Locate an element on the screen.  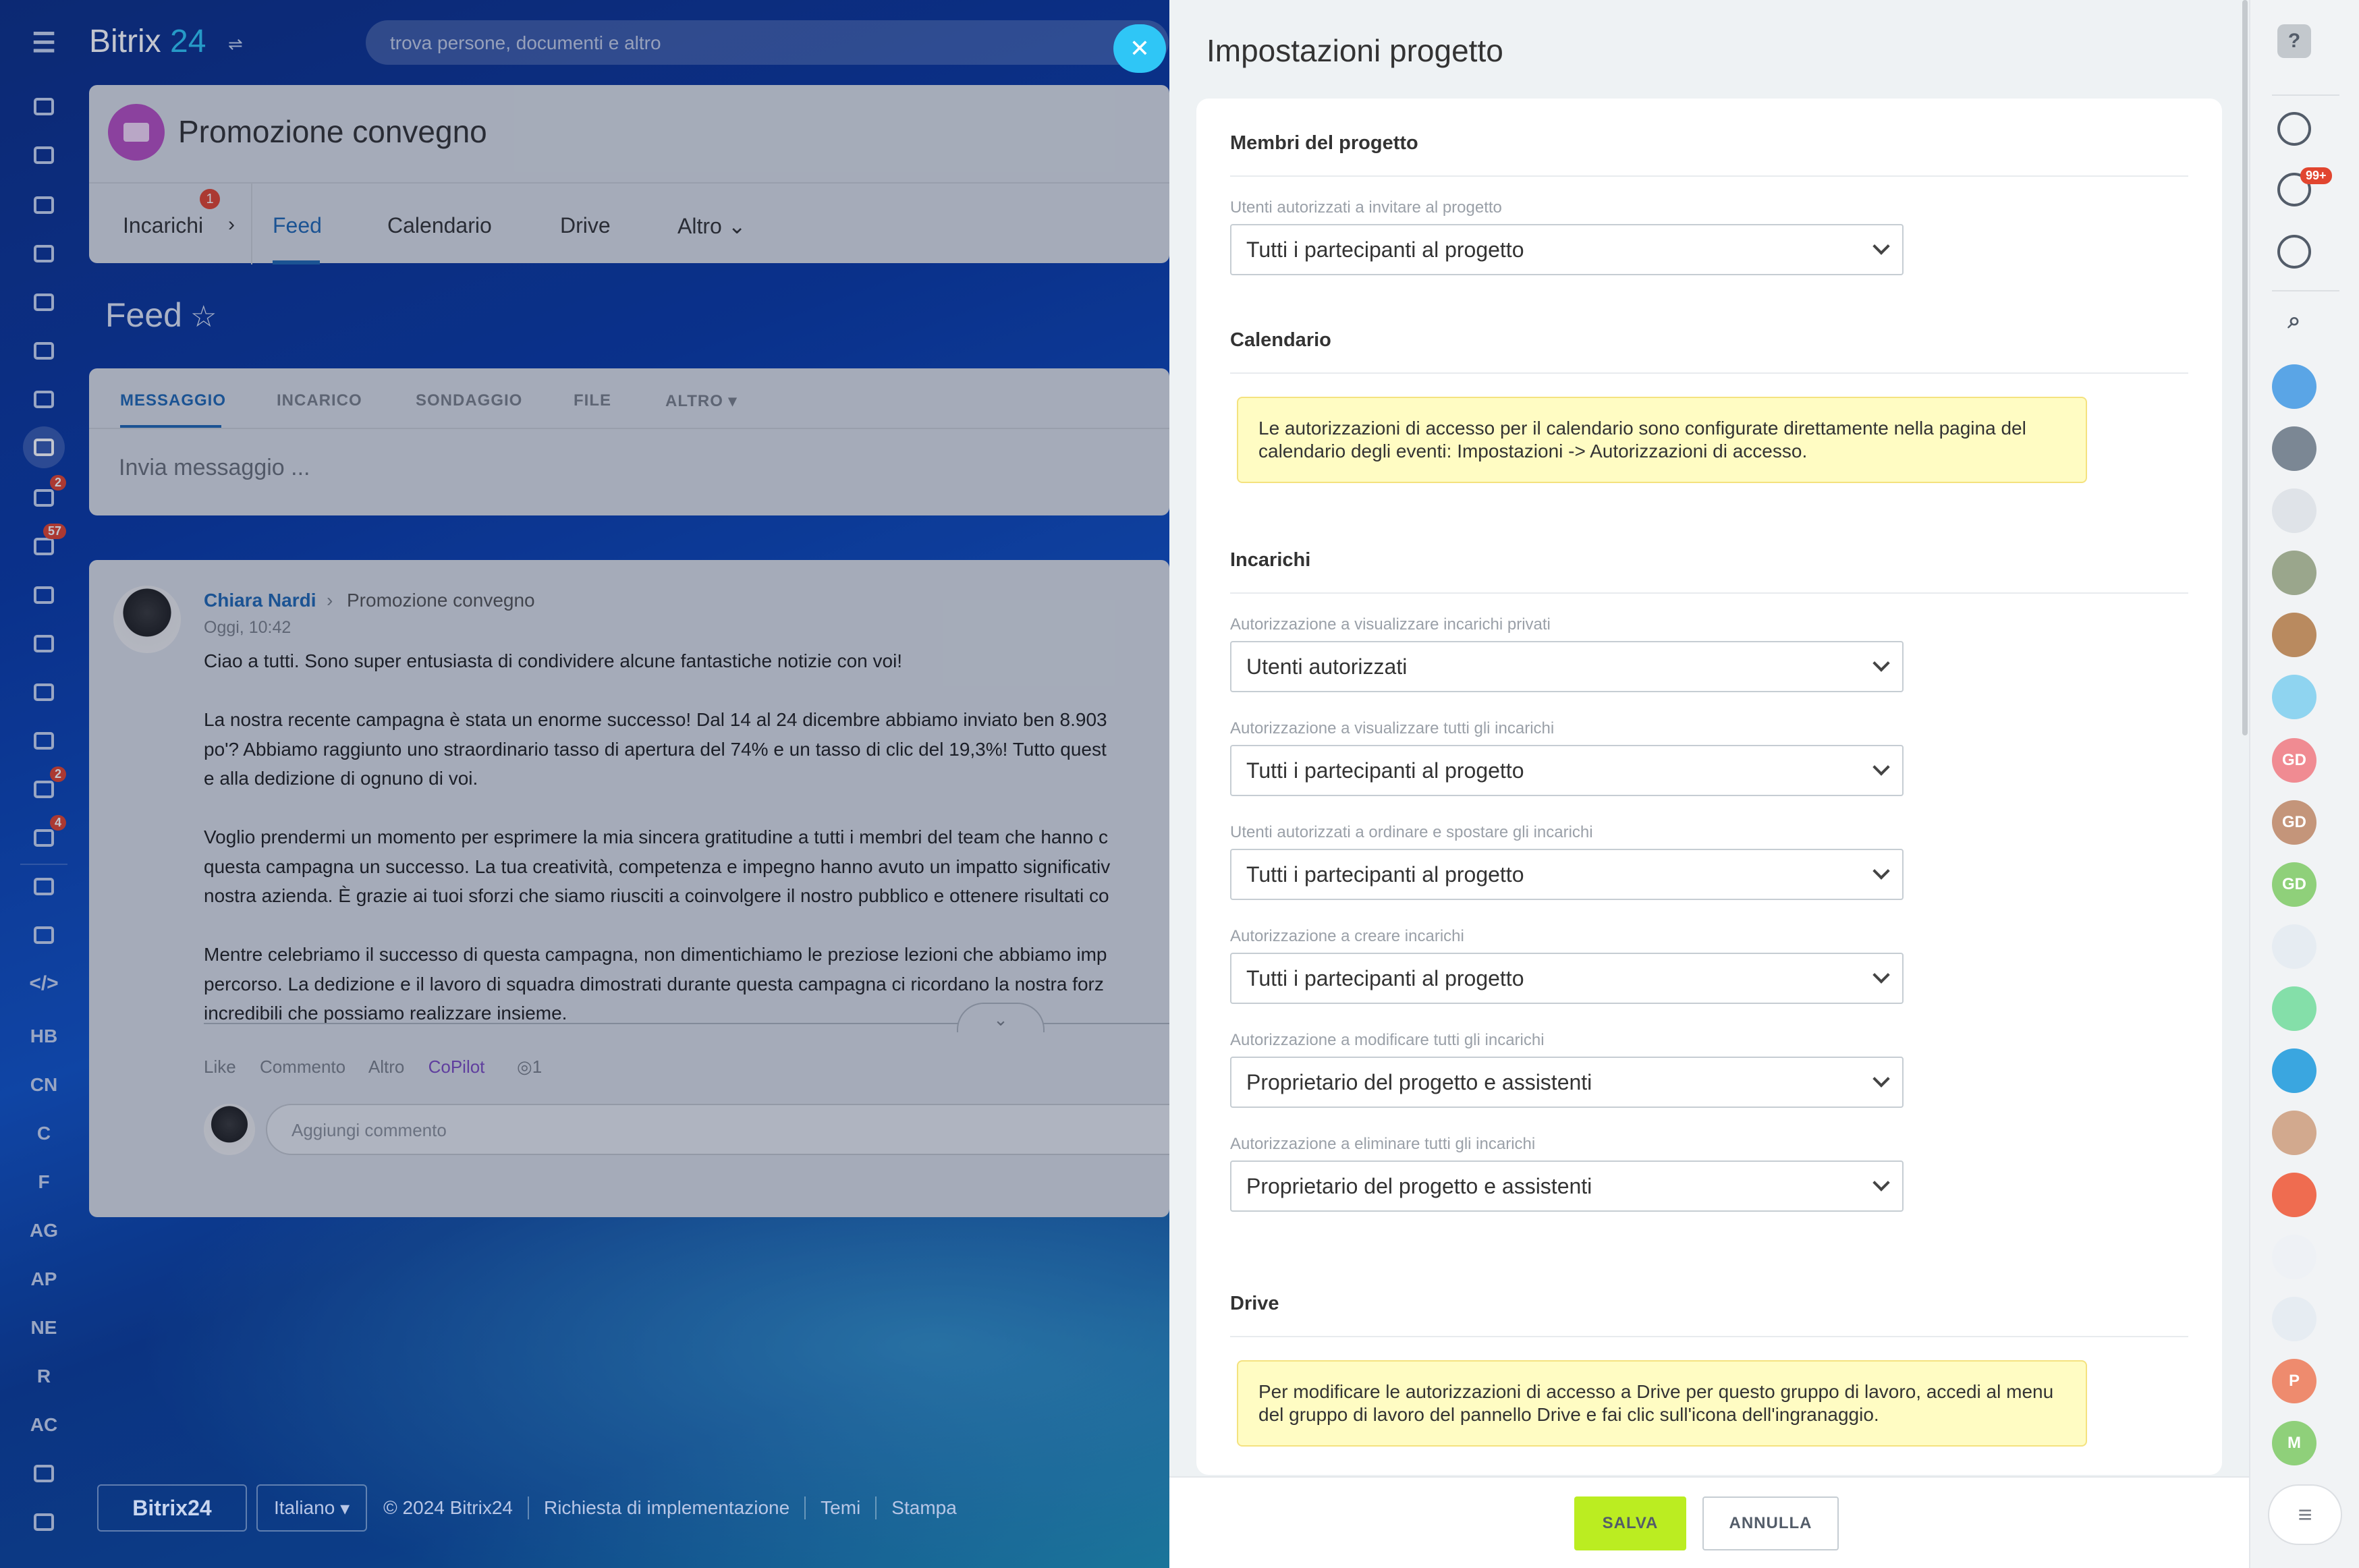
task-permission-select-delete: Proprietario del progetto e assistenti is located at coordinates (1567, 1186).